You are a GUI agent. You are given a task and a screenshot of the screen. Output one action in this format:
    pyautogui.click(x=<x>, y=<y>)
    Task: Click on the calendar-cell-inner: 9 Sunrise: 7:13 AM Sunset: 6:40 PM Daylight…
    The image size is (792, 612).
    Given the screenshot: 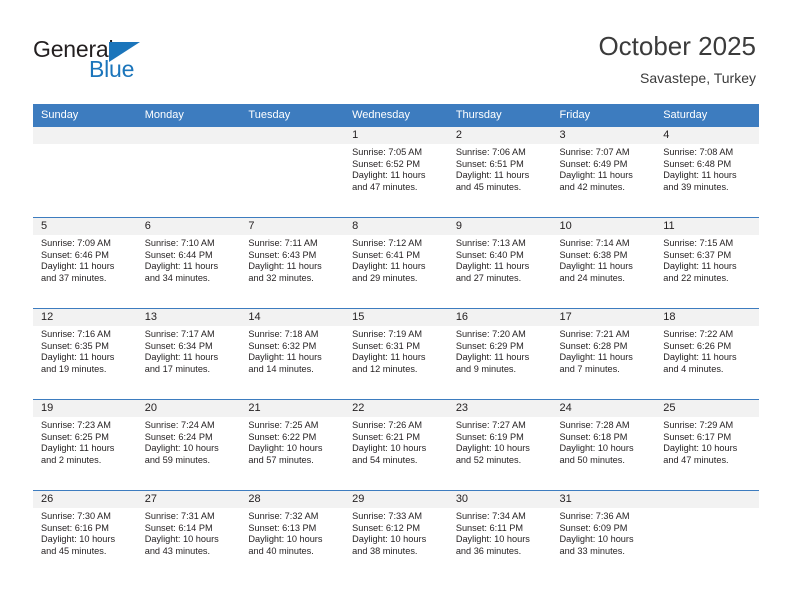 What is the action you would take?
    pyautogui.click(x=499, y=263)
    